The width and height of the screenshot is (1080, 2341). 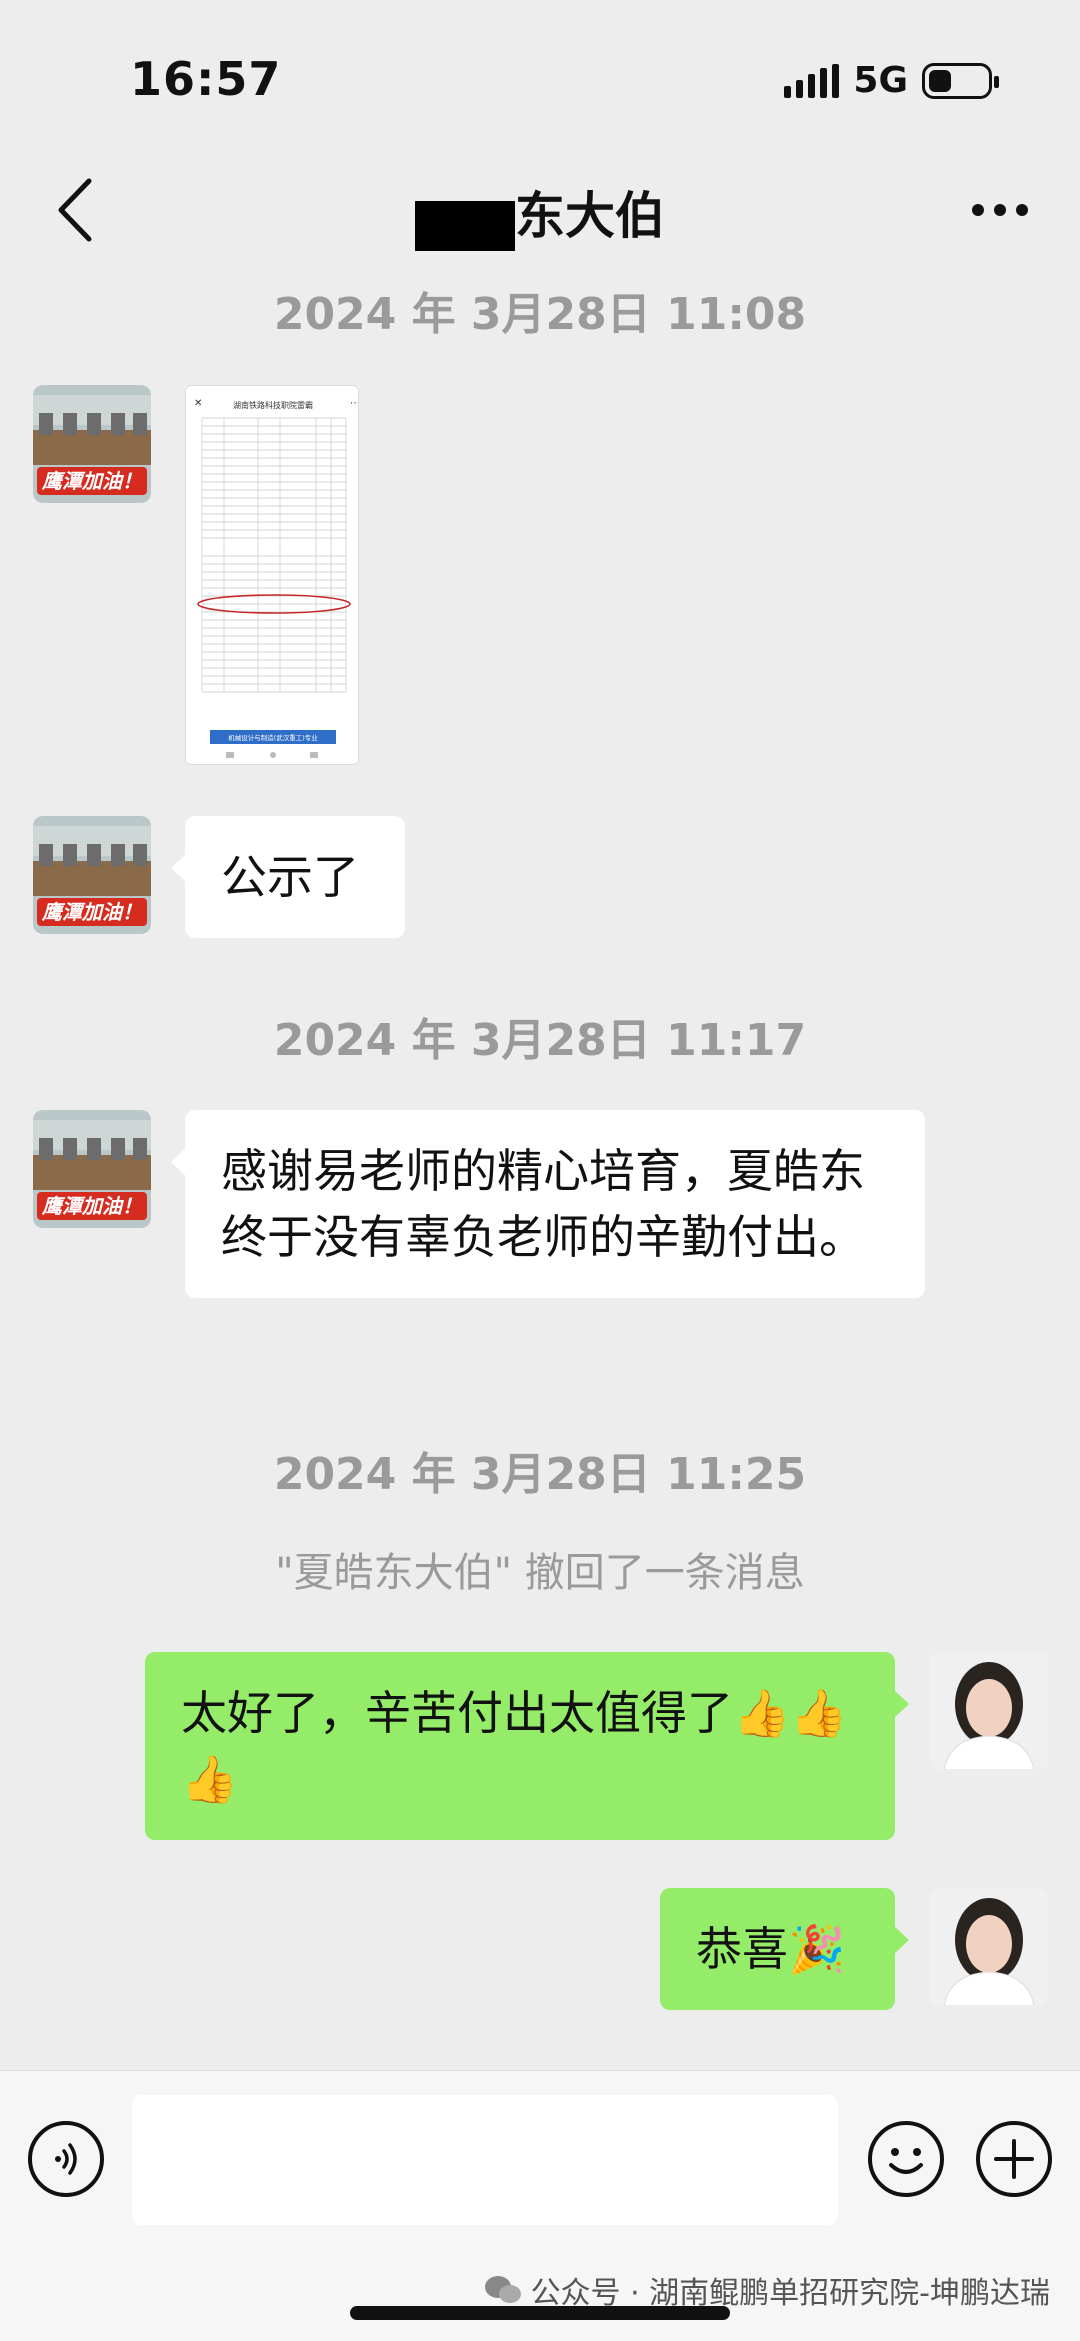 I want to click on plus-icon, so click(x=1014, y=2159).